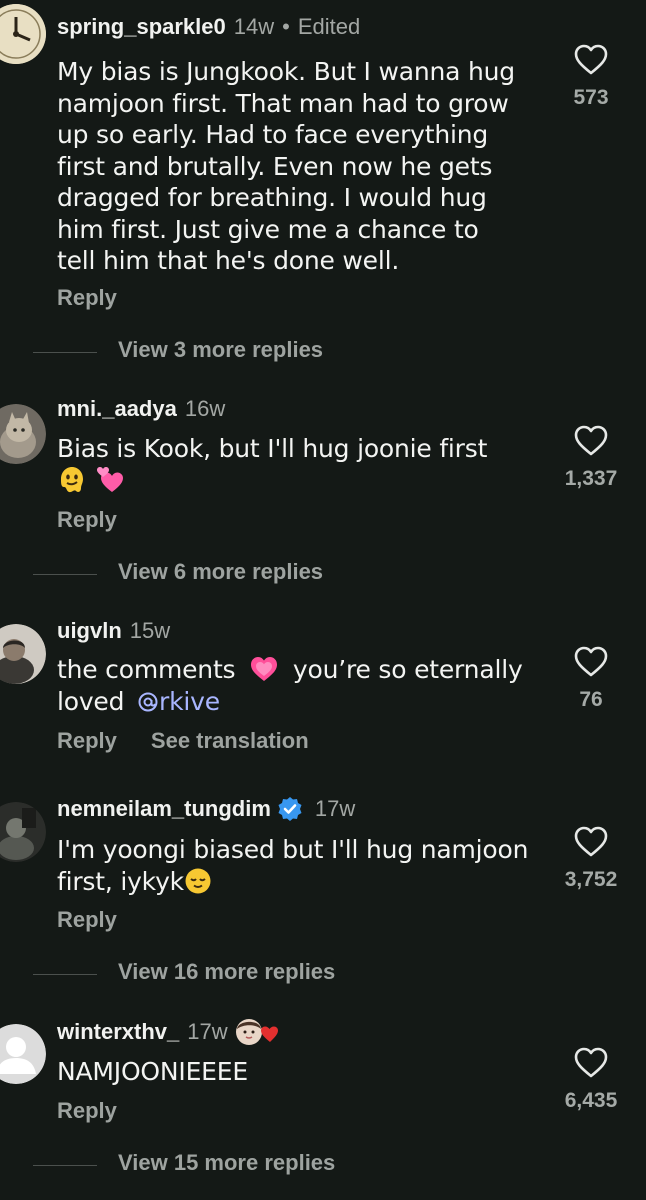 The image size is (646, 1200). Describe the element at coordinates (272, 448) in the screenshot. I see `comment-text-line: Bias is Kook, but I'll hug joonie first` at that location.